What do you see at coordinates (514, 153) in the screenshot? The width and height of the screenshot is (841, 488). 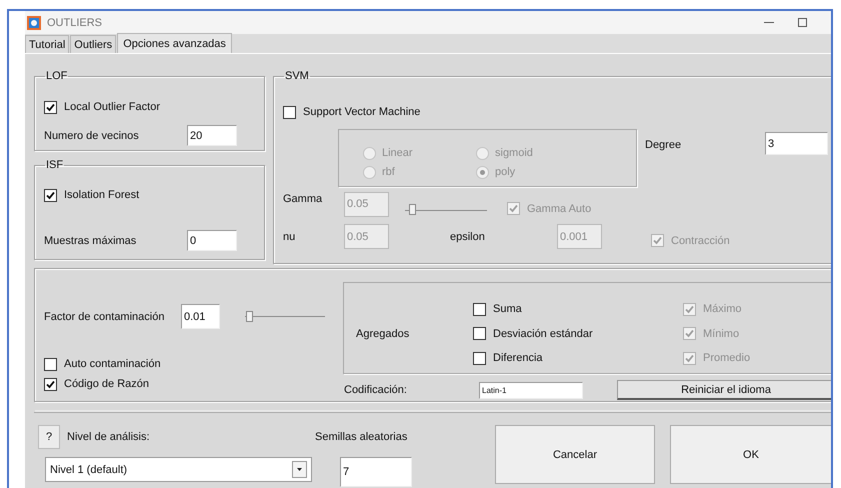 I see `radio-label: sigmoid` at bounding box center [514, 153].